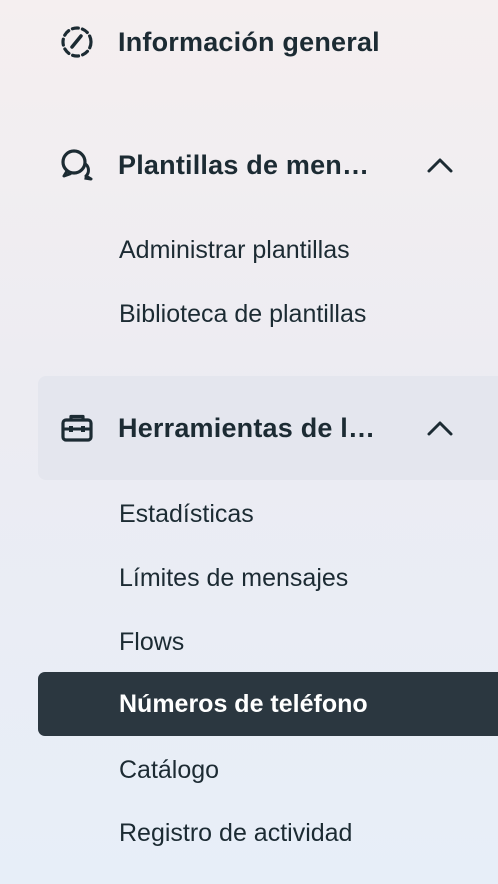 The width and height of the screenshot is (498, 884). I want to click on sidebar-item-biblioteca-plantillas: Biblioteca de plantillas, so click(268, 314).